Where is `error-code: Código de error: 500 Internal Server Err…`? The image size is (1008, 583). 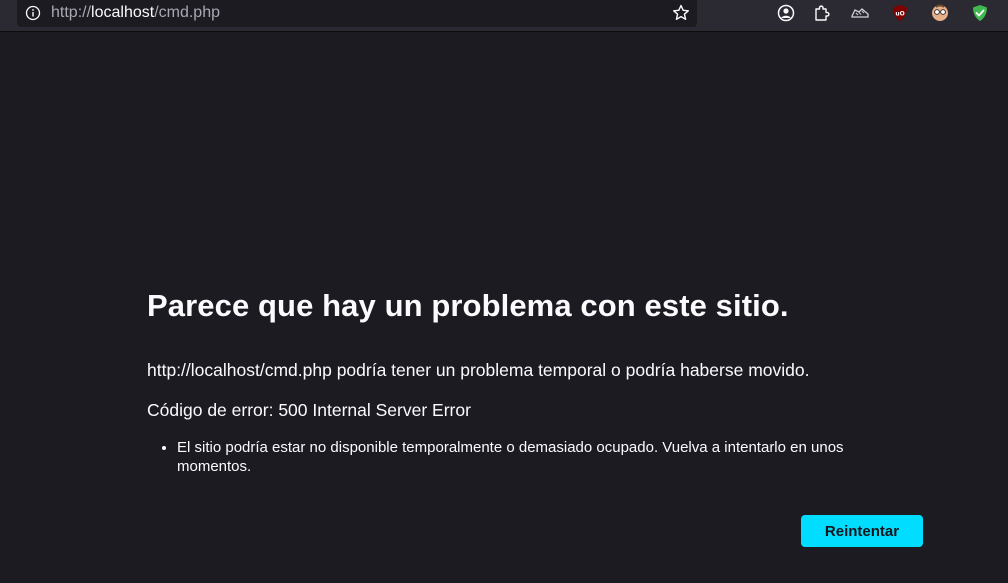 error-code: Código de error: 500 Internal Server Err… is located at coordinates (309, 410).